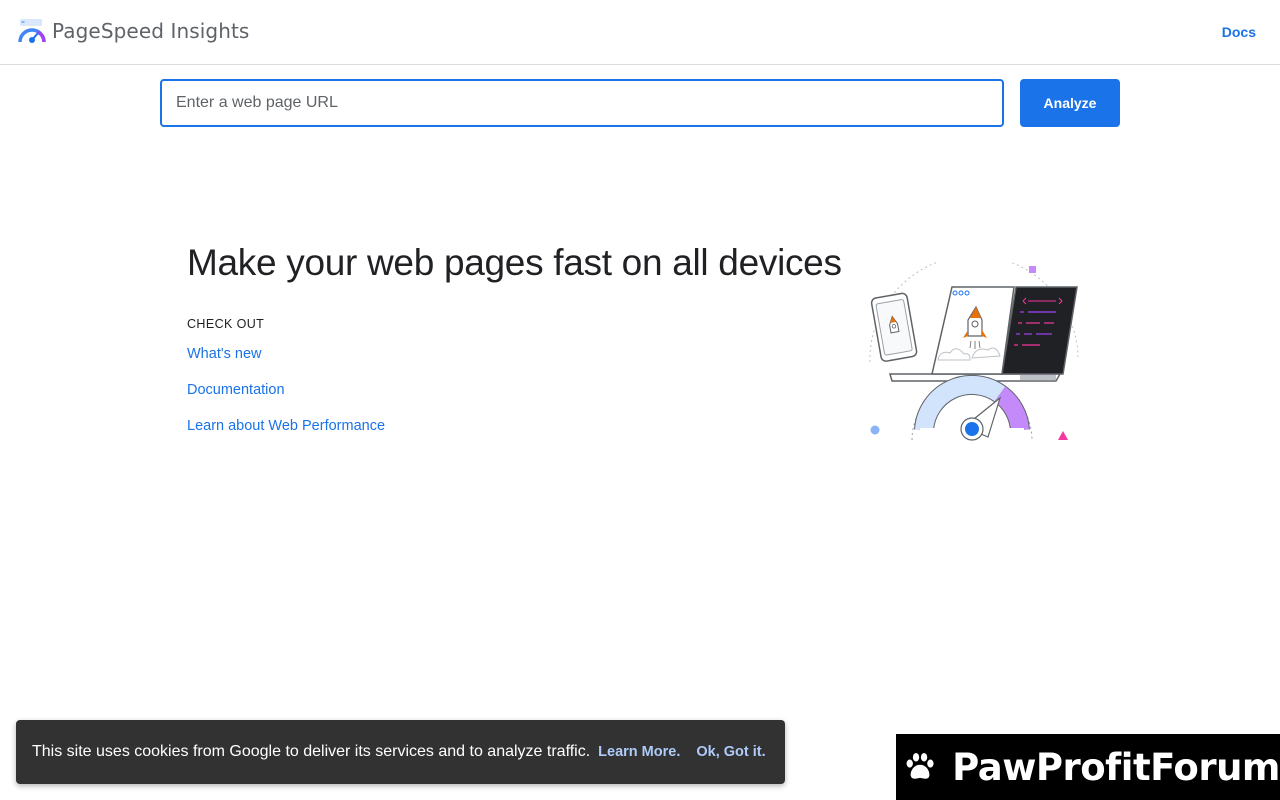  Describe the element at coordinates (226, 324) in the screenshot. I see `checkout-label: CHECK OUT` at that location.